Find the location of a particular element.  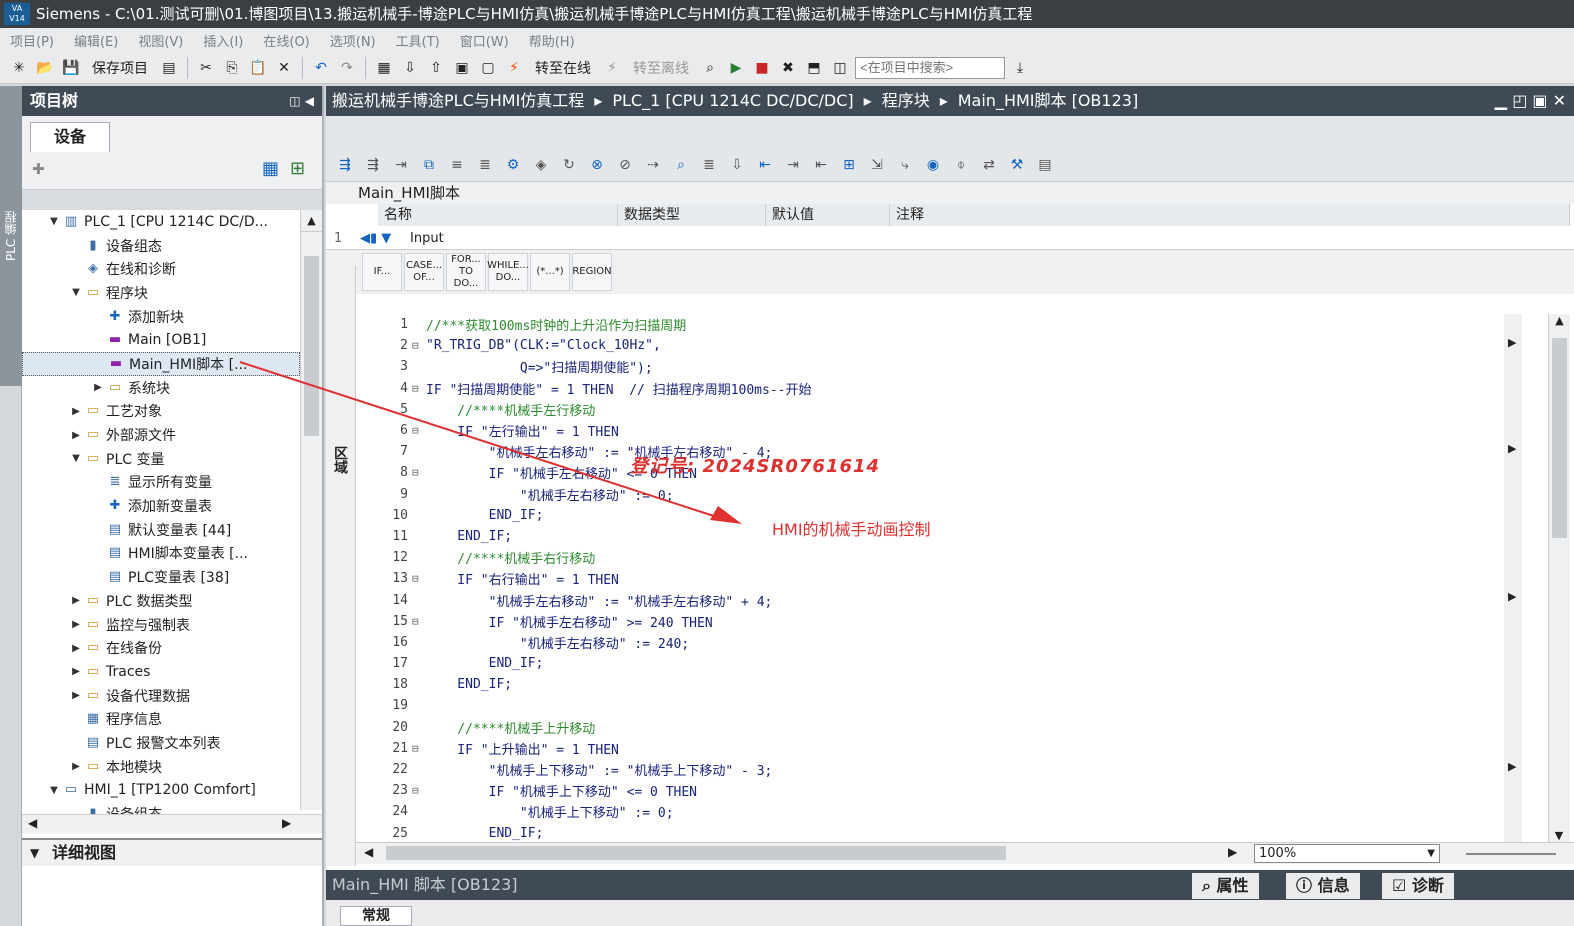

tab-diagnostics-label: 诊断 is located at coordinates (1427, 885).